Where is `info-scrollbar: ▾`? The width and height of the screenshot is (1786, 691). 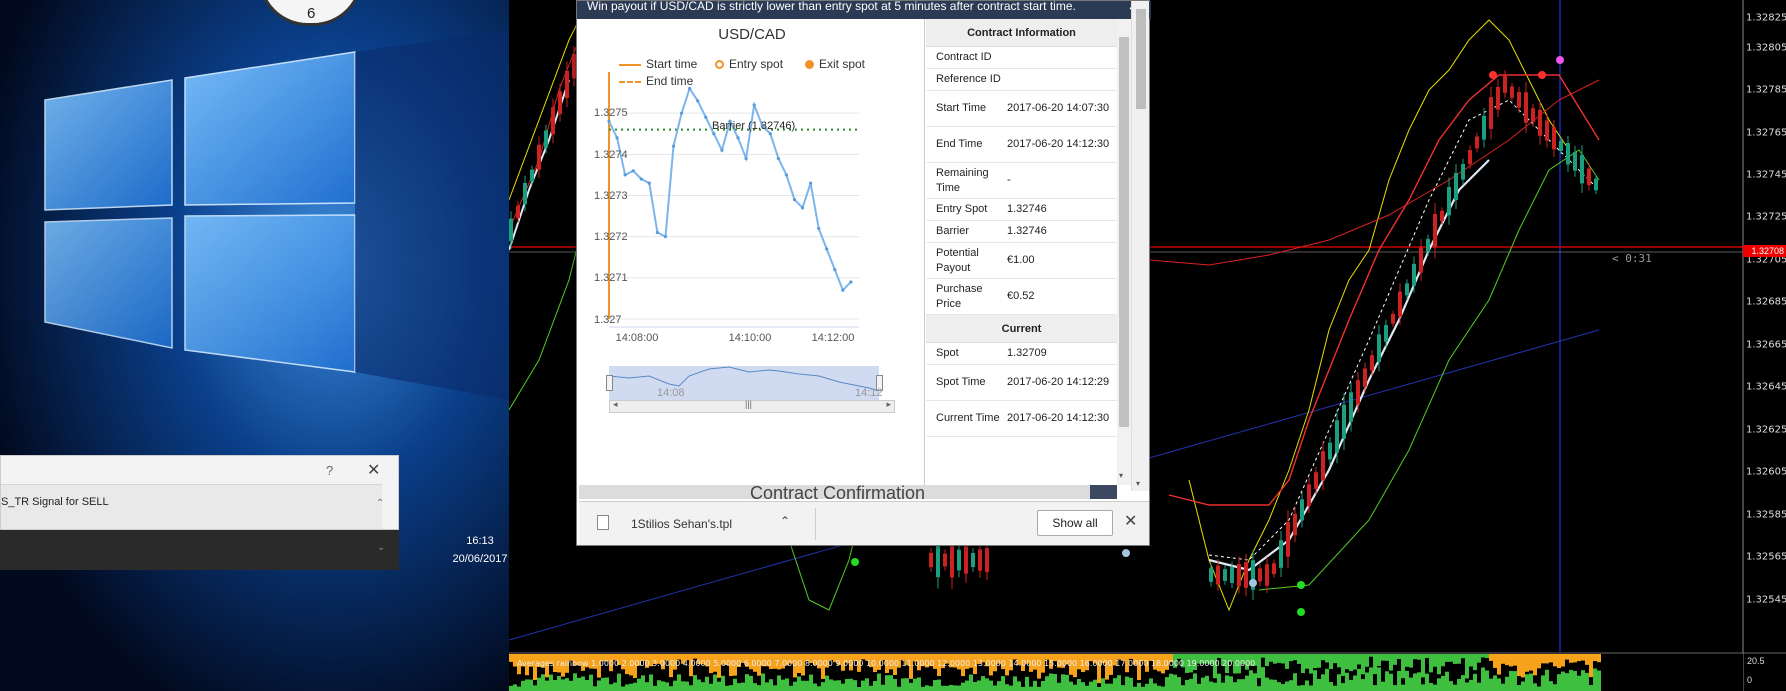
info-scrollbar: ▾ is located at coordinates (1124, 252).